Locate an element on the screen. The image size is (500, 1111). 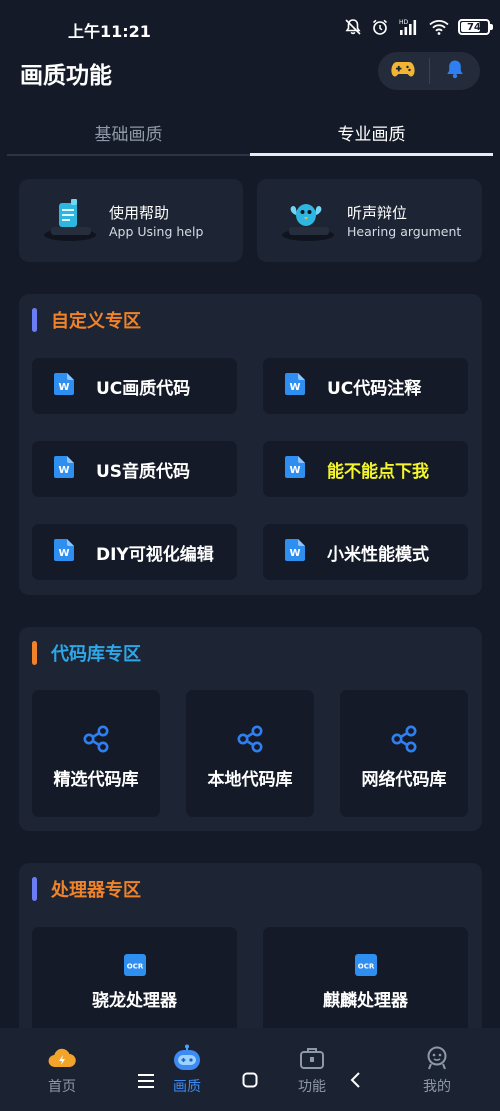
nav-profile: 我的 is located at coordinates (437, 1070).